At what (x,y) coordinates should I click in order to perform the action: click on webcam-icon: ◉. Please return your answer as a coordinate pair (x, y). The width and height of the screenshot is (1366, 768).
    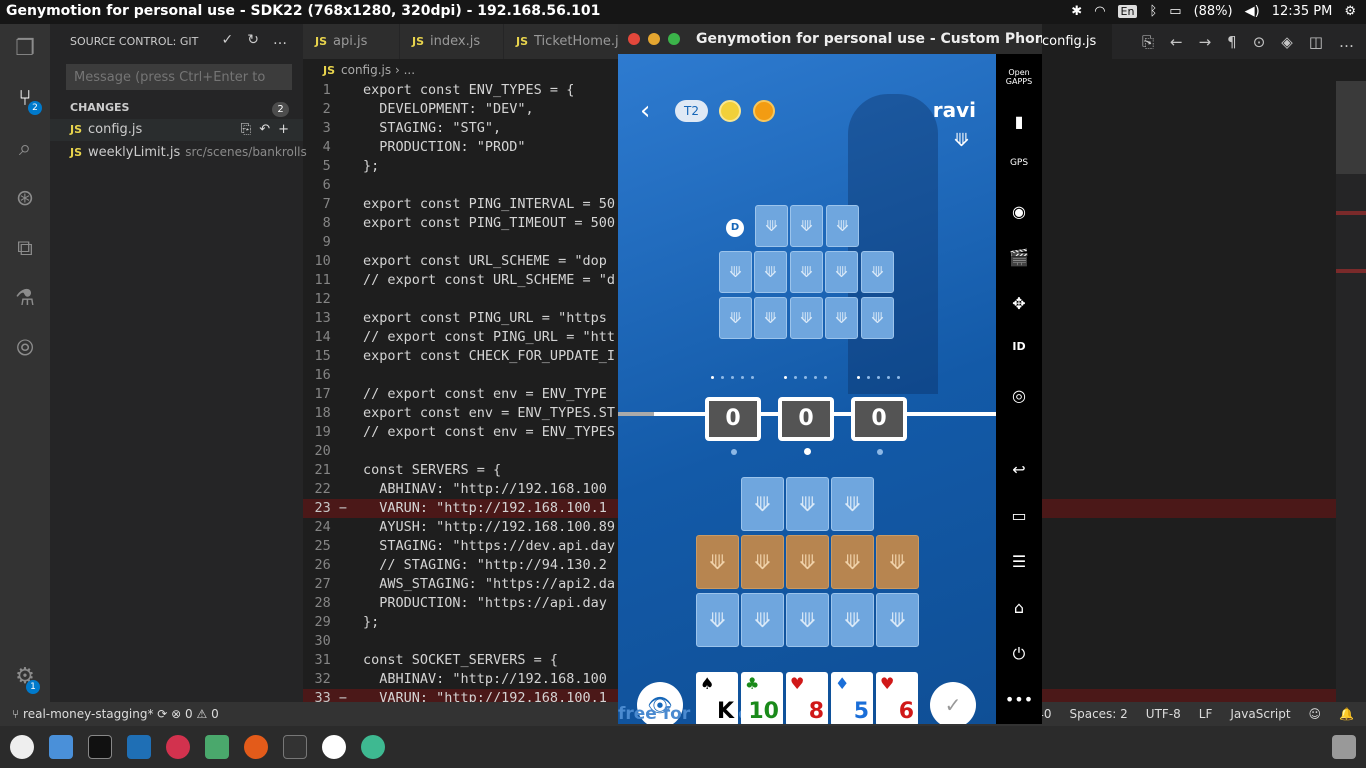
    Looking at the image, I should click on (1019, 211).